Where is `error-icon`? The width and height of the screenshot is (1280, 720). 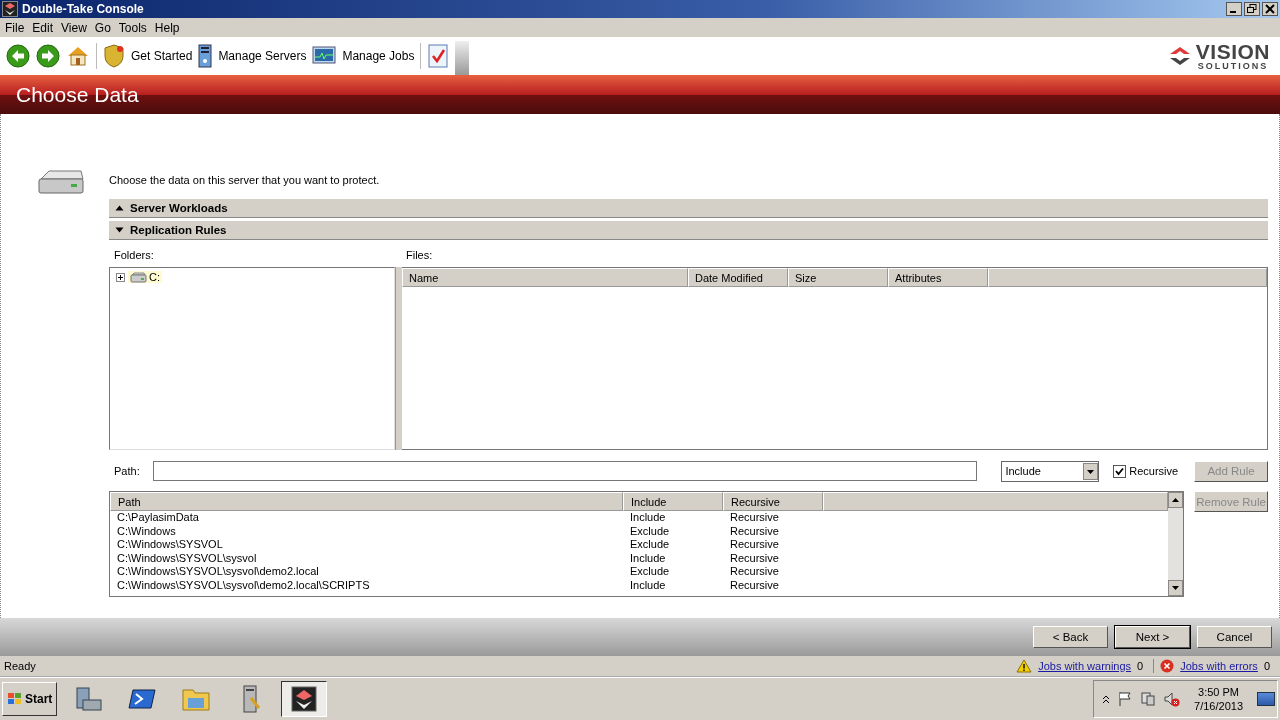 error-icon is located at coordinates (1167, 666).